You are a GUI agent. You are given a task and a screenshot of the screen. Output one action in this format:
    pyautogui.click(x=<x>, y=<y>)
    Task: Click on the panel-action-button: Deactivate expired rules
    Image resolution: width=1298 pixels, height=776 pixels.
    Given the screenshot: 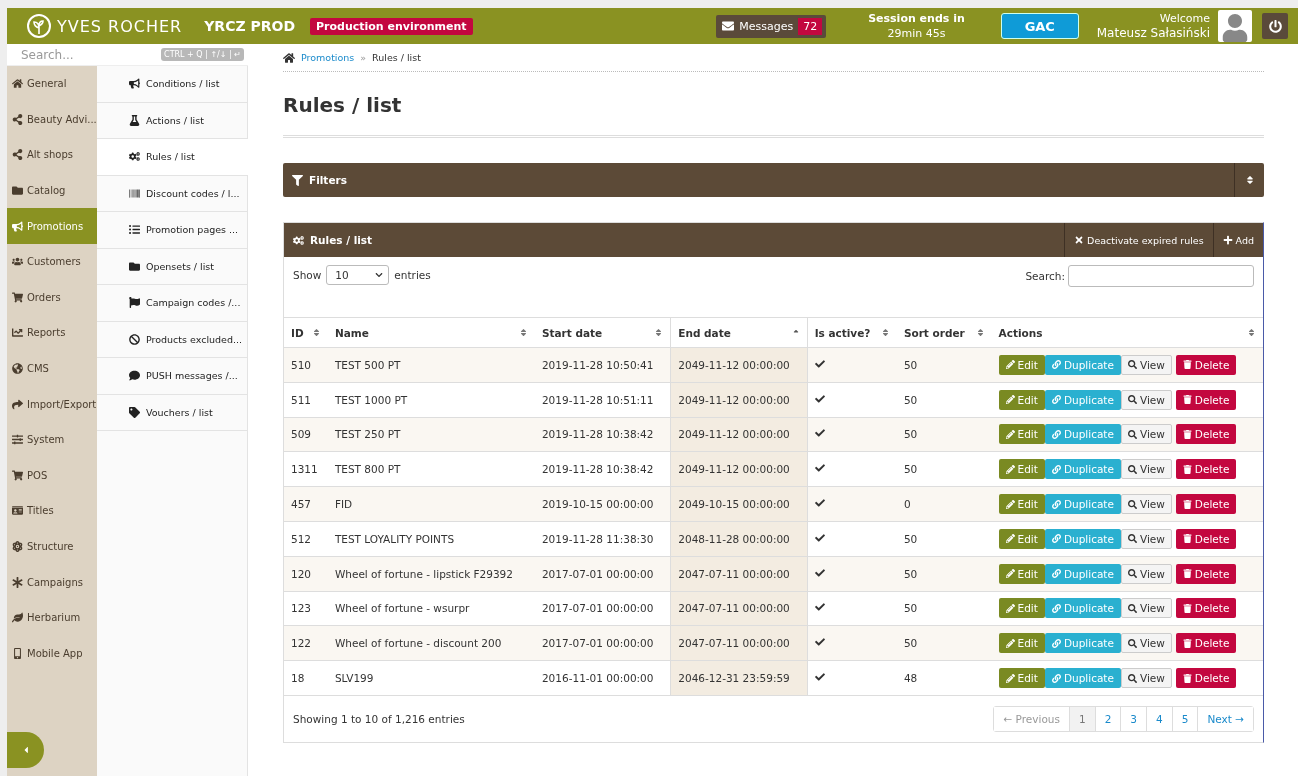 What is the action you would take?
    pyautogui.click(x=1138, y=240)
    